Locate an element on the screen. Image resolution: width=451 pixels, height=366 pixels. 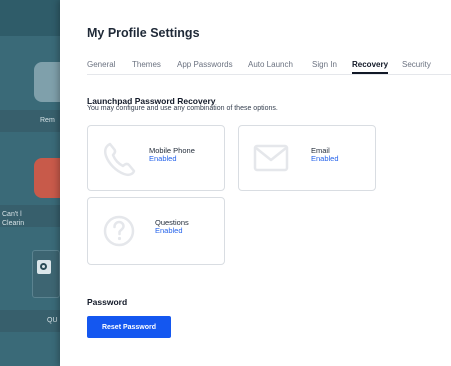
q-icon is located at coordinates (44, 267).